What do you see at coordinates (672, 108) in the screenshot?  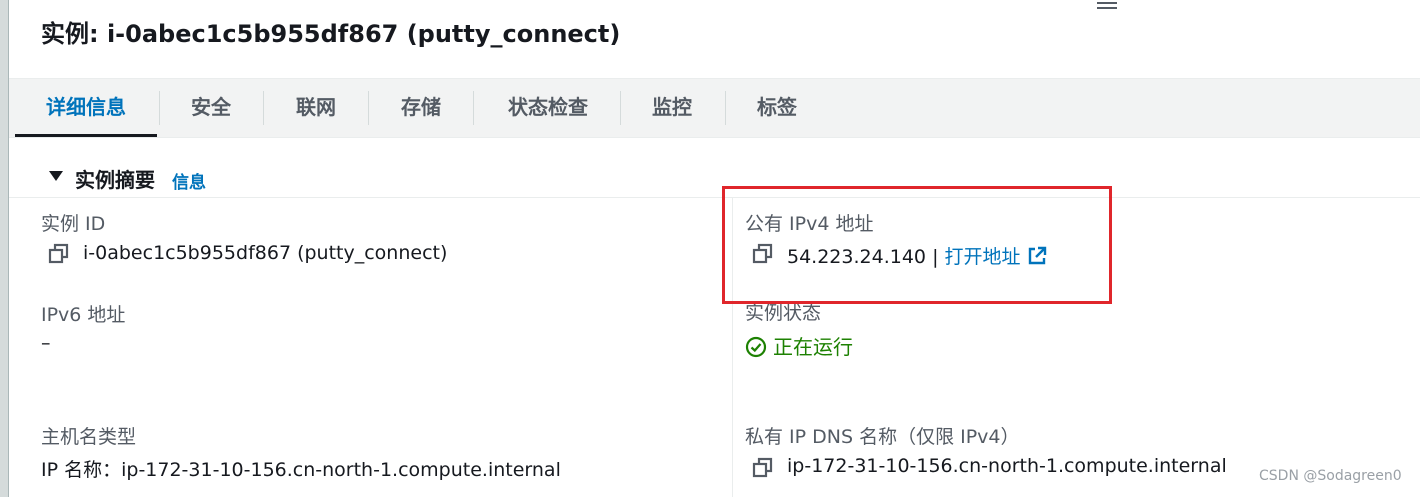 I see `tab-monitoring: 监控` at bounding box center [672, 108].